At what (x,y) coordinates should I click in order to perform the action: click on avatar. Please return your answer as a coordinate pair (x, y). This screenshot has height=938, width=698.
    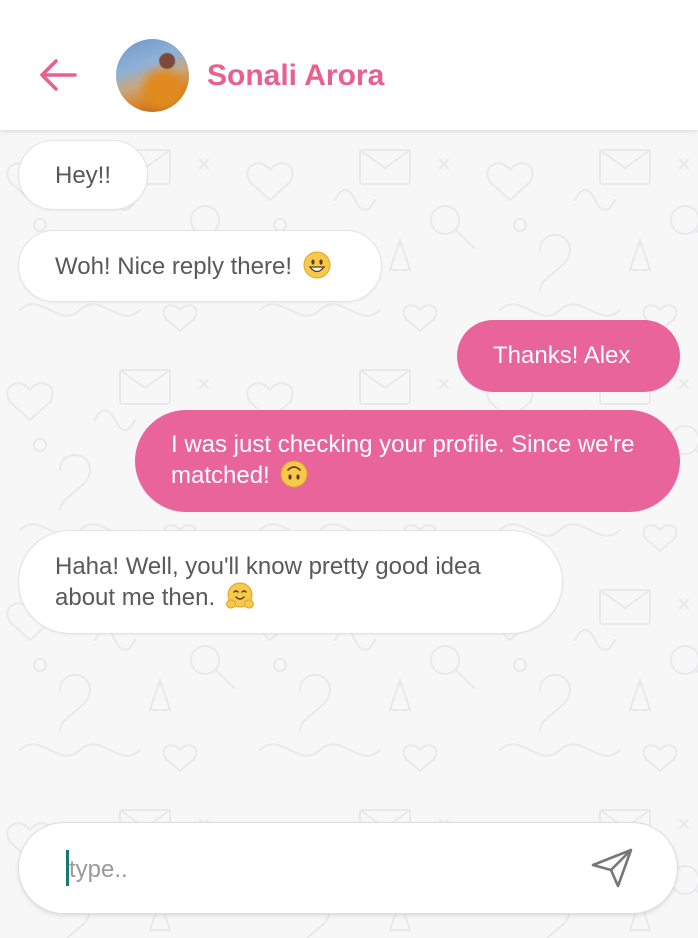
    Looking at the image, I should click on (152, 75).